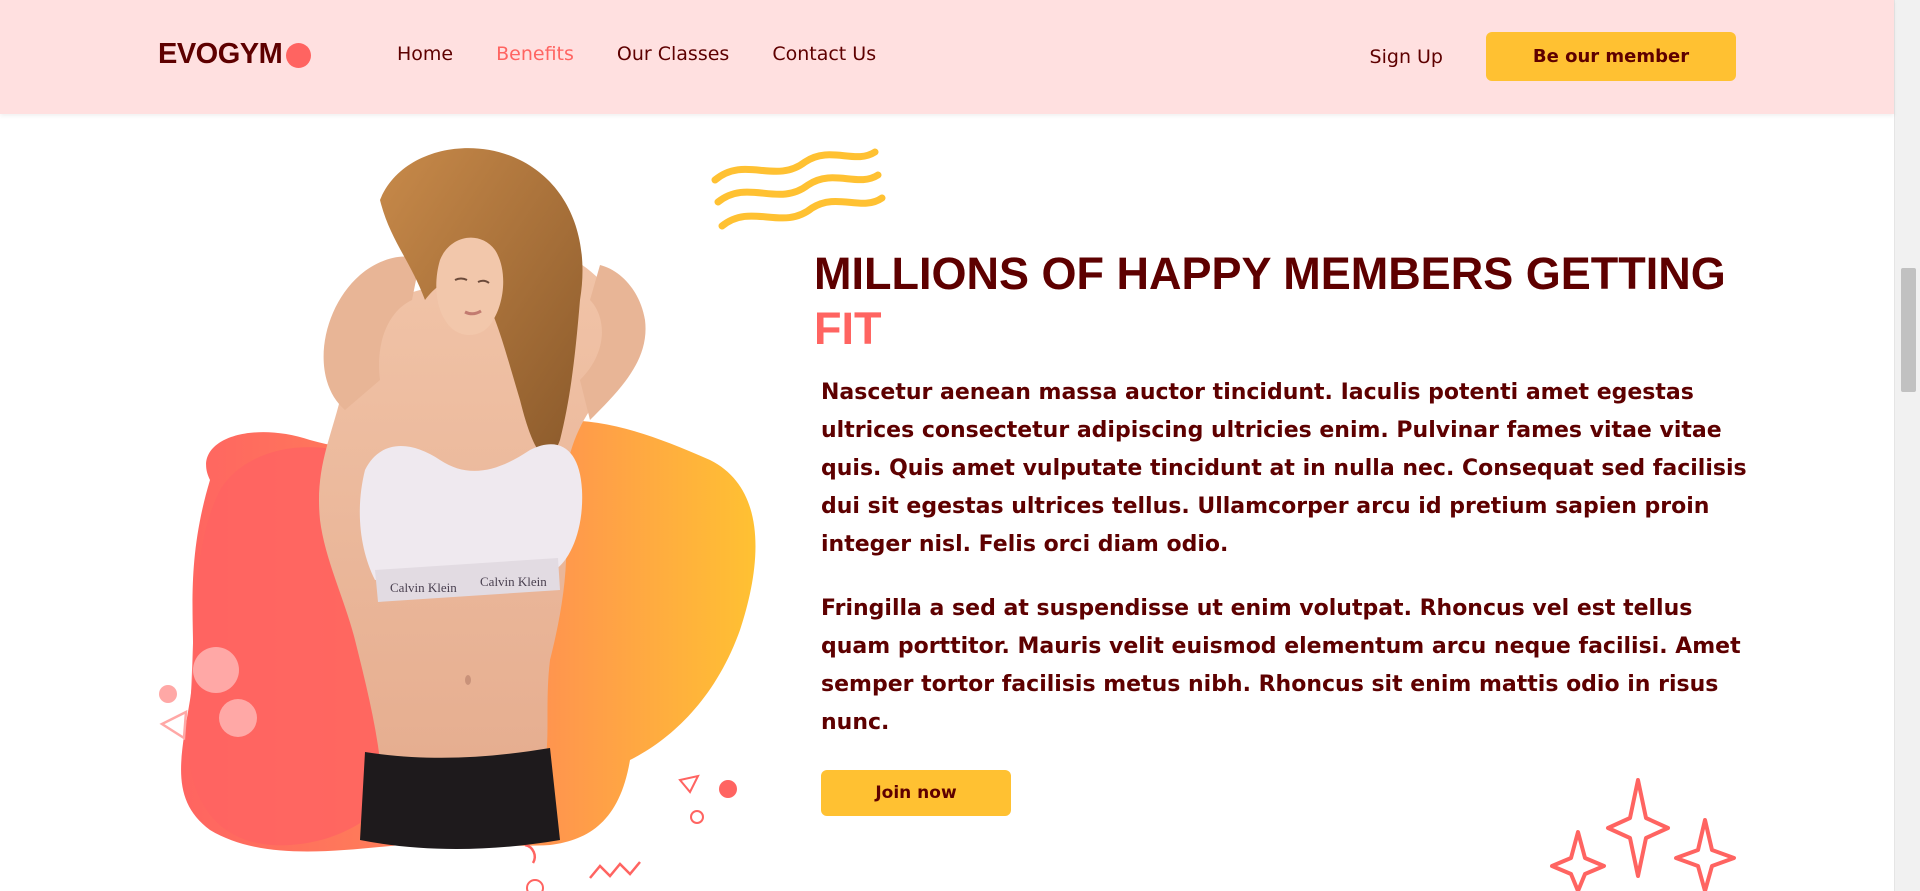 This screenshot has width=1920, height=891. I want to click on nav-link-home: Home, so click(425, 54).